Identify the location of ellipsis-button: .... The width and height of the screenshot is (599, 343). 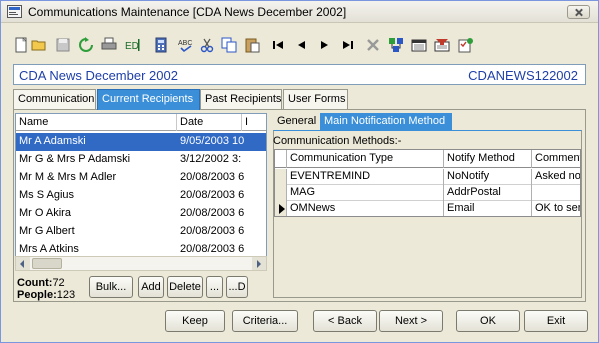
(214, 287).